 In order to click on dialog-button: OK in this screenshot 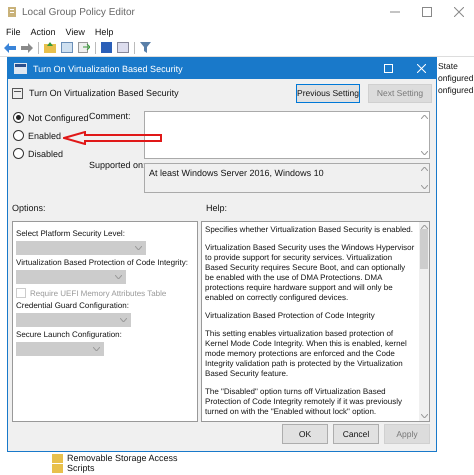, I will do `click(305, 434)`.